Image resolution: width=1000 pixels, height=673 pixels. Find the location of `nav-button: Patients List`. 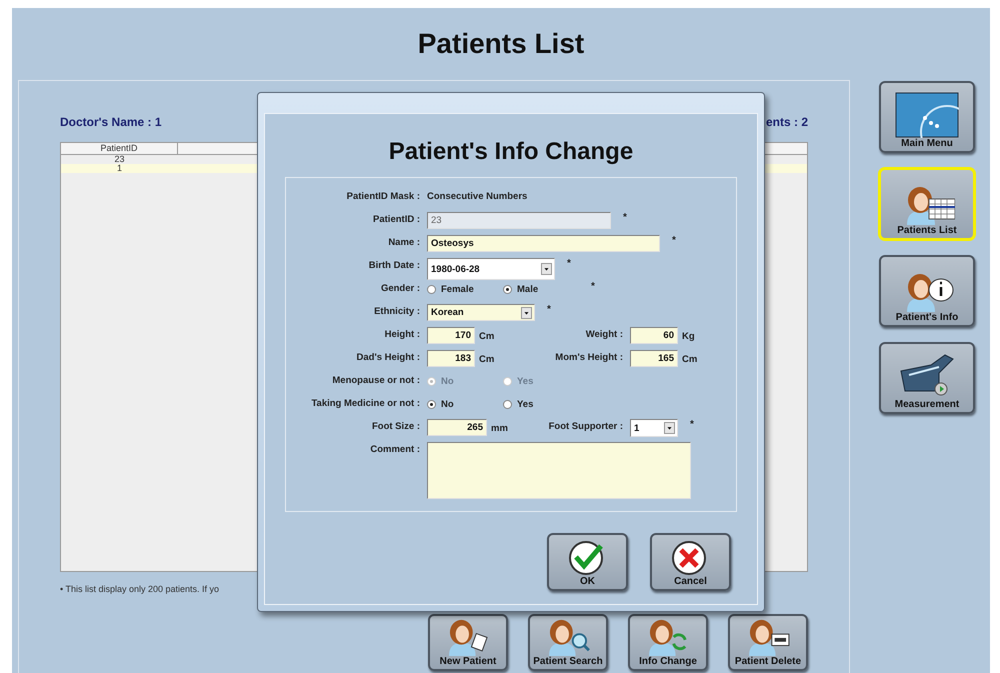

nav-button: Patients List is located at coordinates (927, 204).